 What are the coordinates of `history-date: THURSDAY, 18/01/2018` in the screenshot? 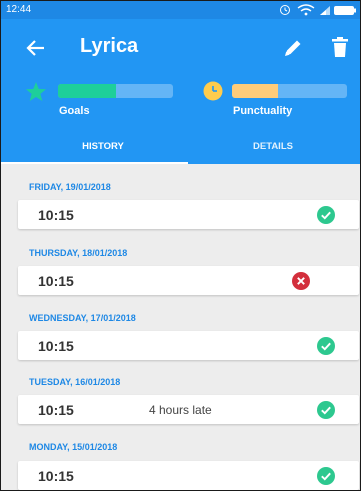 It's located at (78, 253).